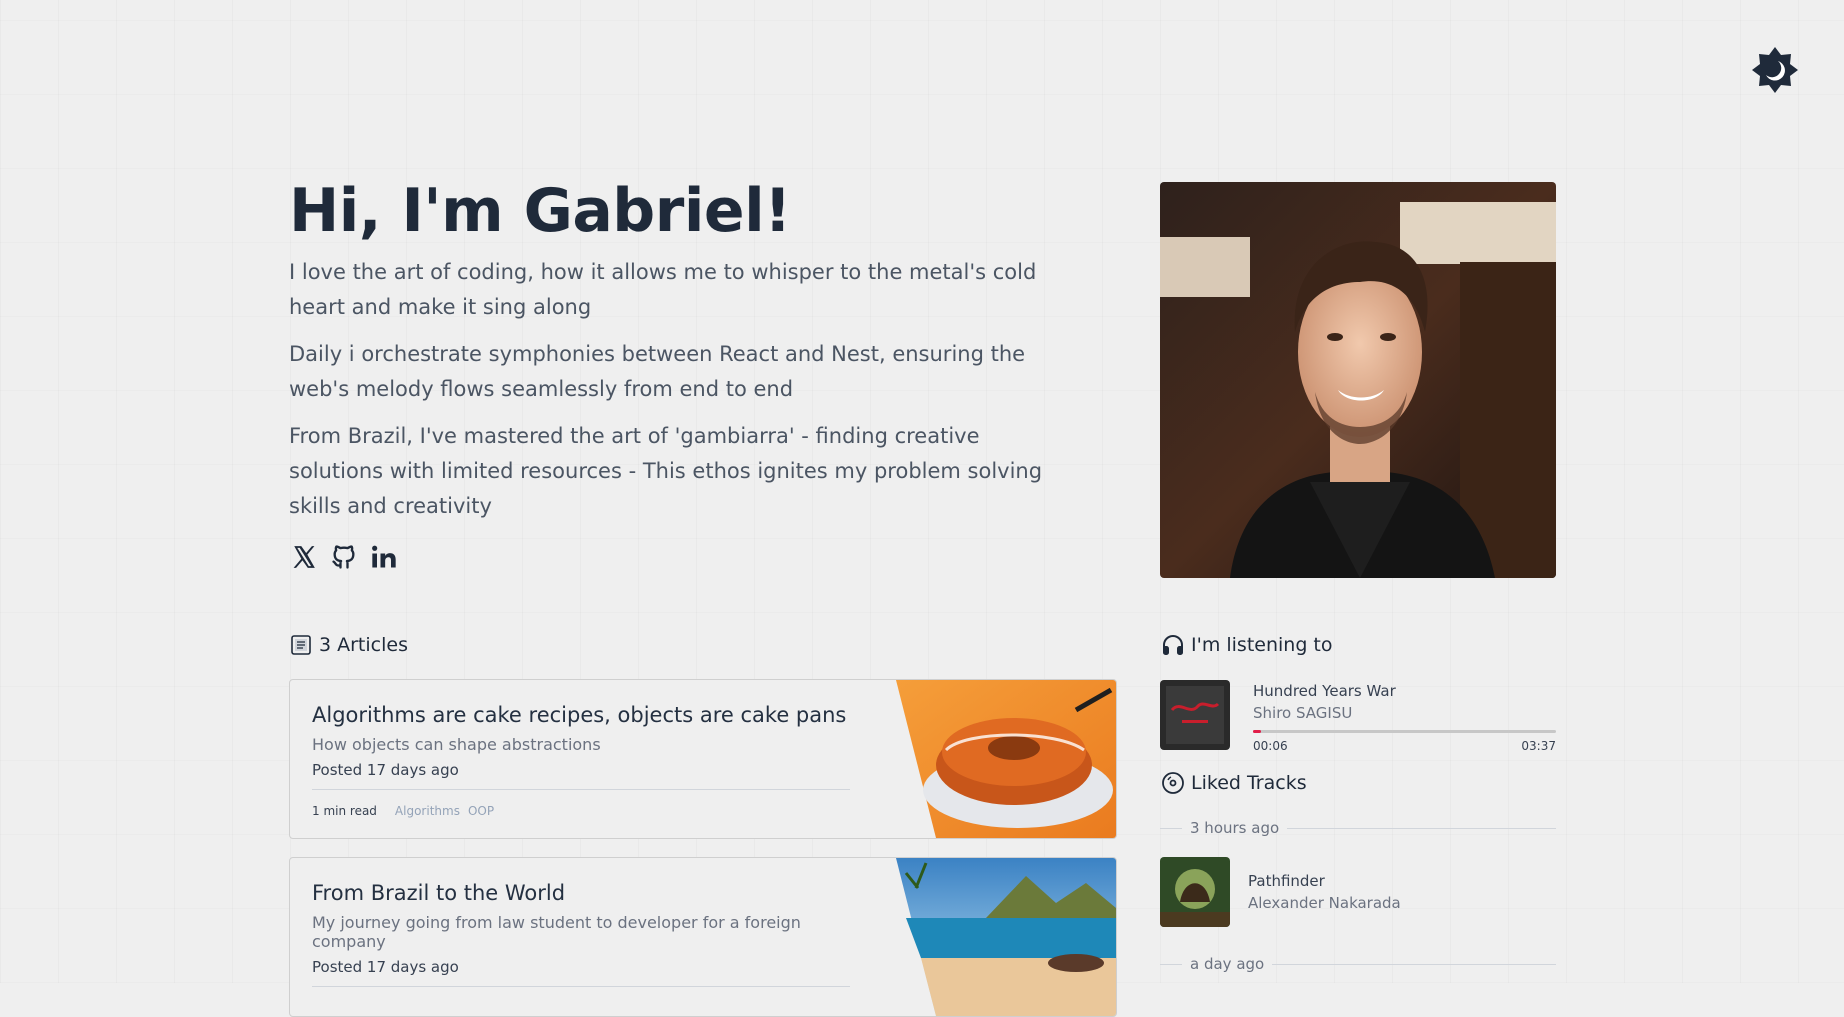 The height and width of the screenshot is (1017, 1844). Describe the element at coordinates (1227, 964) in the screenshot. I see `time-label: a day ago` at that location.